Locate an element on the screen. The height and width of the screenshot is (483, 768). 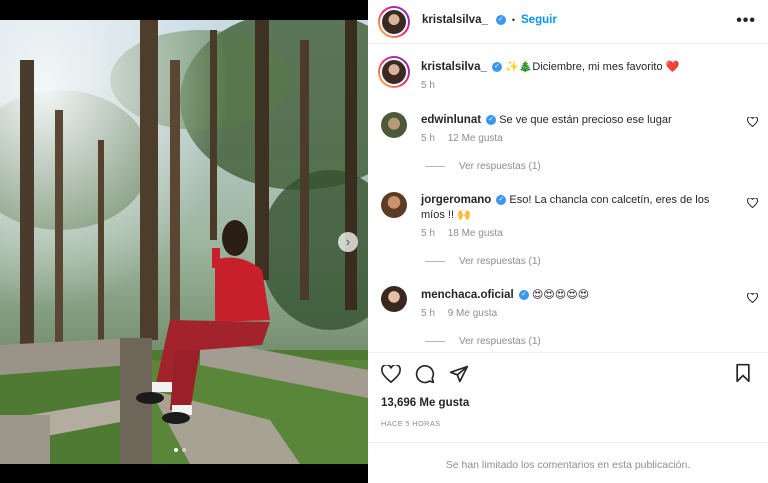
comment-text-line: menchaca.oficial ✓ 😍😍😍😍😍 is located at coordinates (581, 295).